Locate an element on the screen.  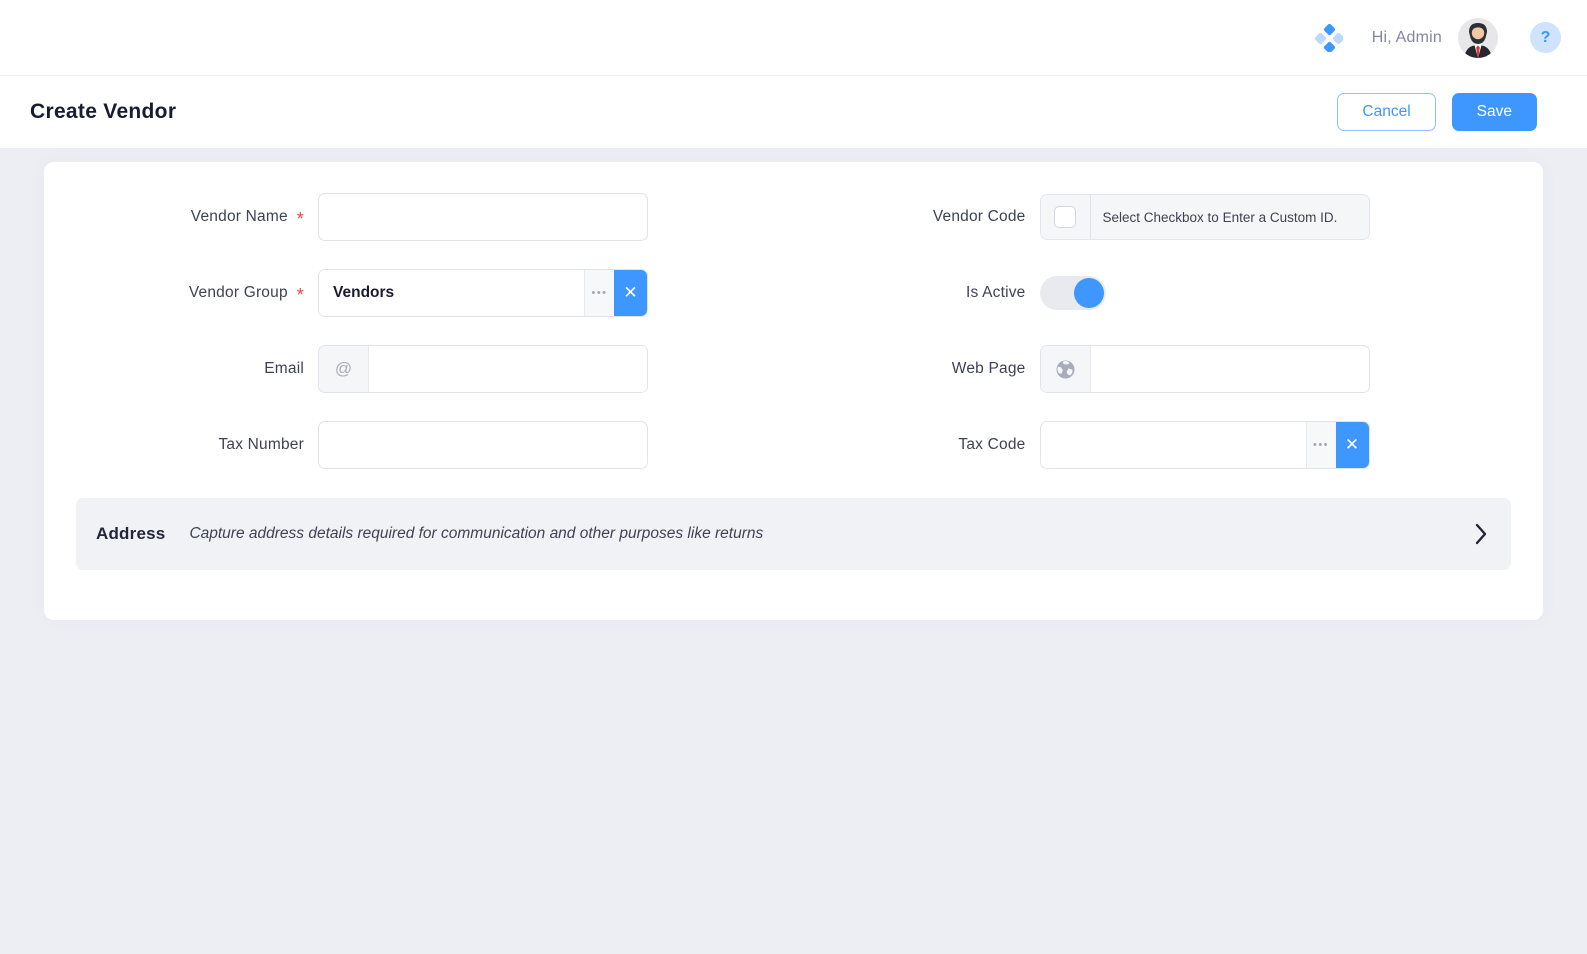
user-greeting: Hi, Admin is located at coordinates (1406, 37).